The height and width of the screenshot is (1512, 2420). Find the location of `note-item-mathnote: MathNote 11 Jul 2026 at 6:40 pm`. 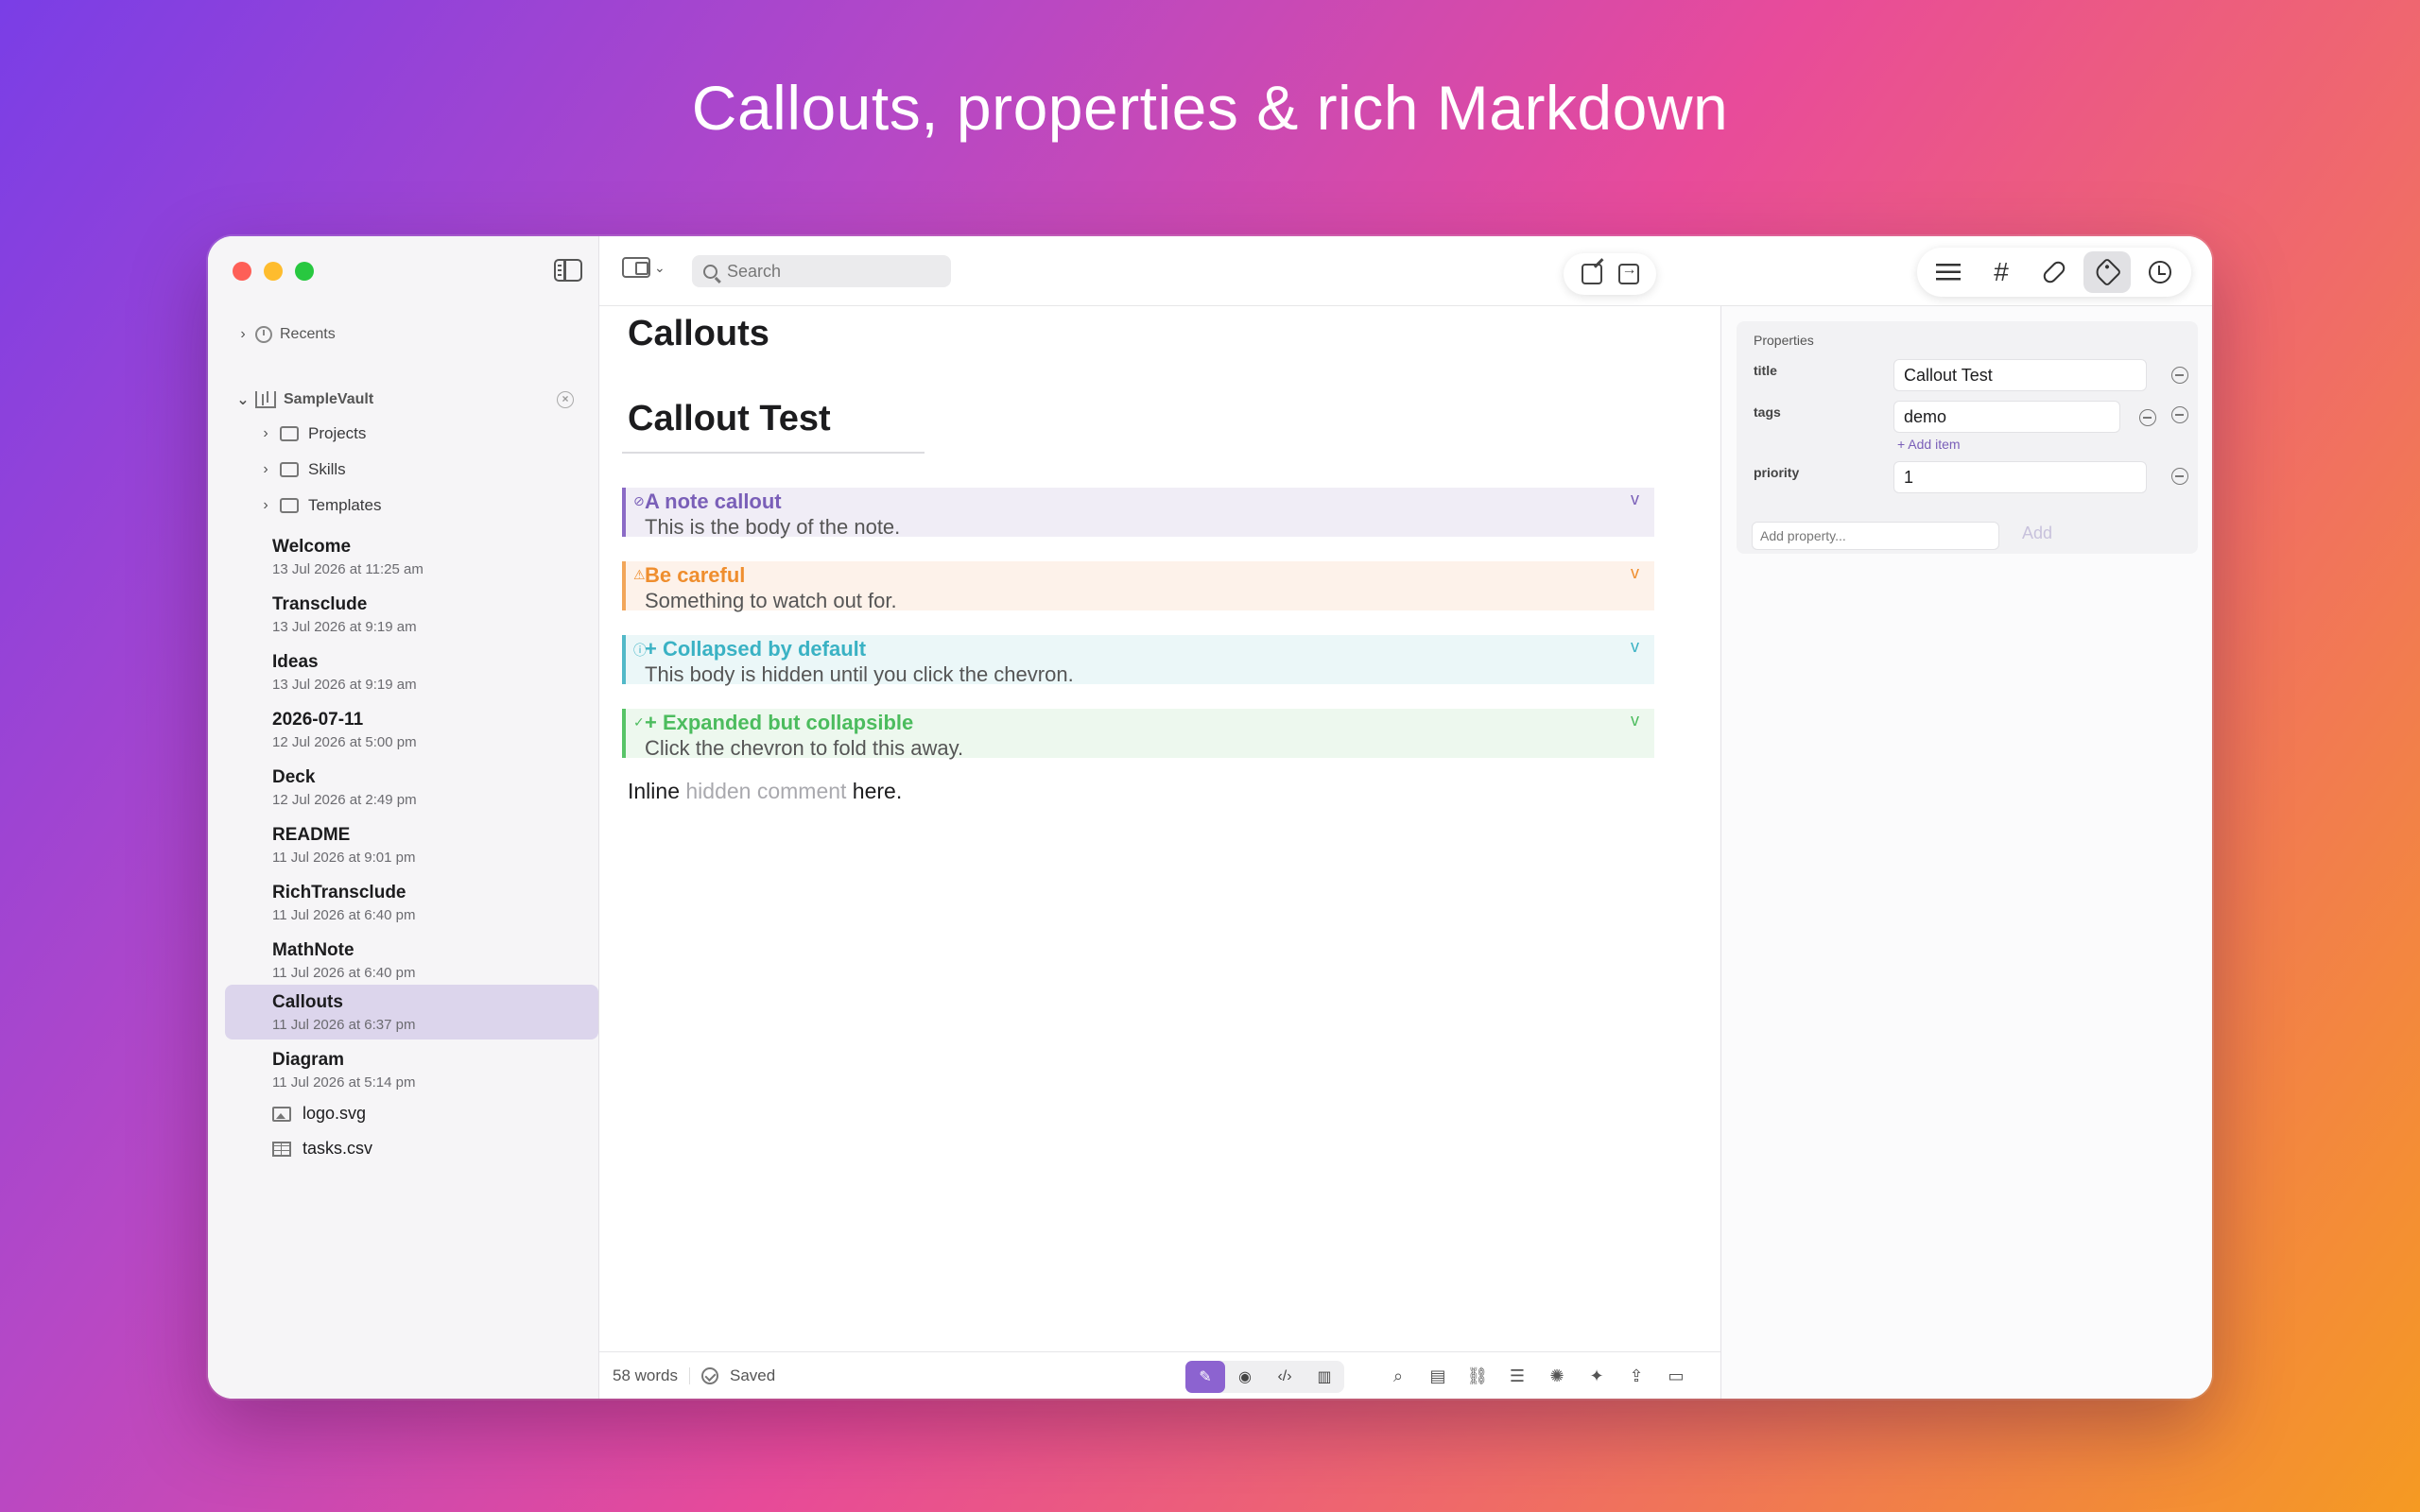

note-item-mathnote: MathNote 11 Jul 2026 at 6:40 pm is located at coordinates (411, 961).